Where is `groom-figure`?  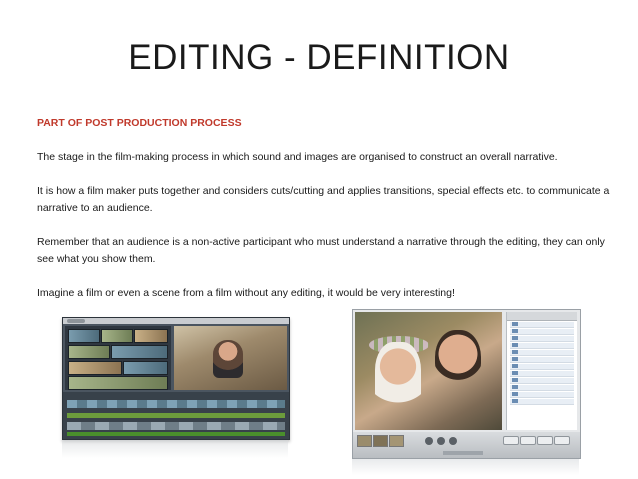 groom-figure is located at coordinates (458, 360).